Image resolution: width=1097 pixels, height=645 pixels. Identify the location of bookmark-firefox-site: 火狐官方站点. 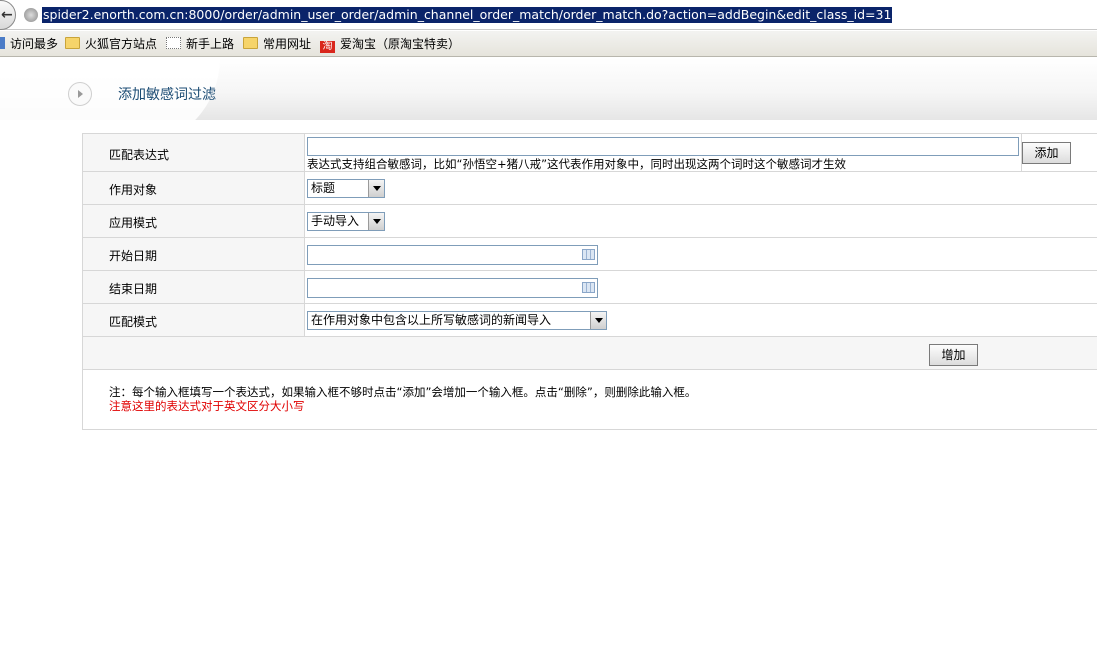
(111, 44).